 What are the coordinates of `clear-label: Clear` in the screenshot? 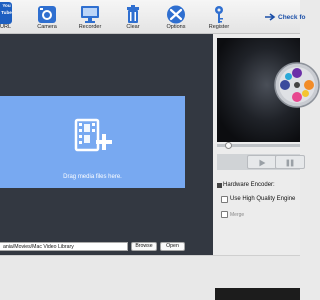 It's located at (133, 27).